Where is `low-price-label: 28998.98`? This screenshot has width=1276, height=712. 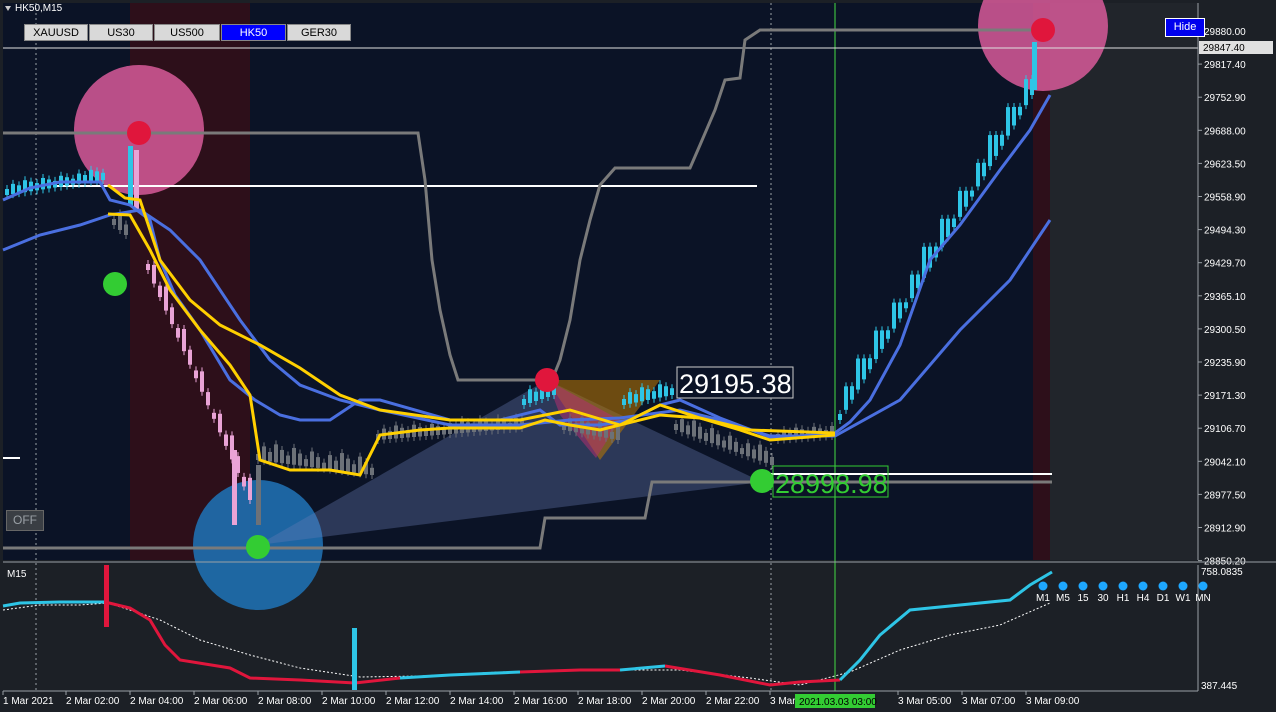
low-price-label: 28998.98 is located at coordinates (831, 484).